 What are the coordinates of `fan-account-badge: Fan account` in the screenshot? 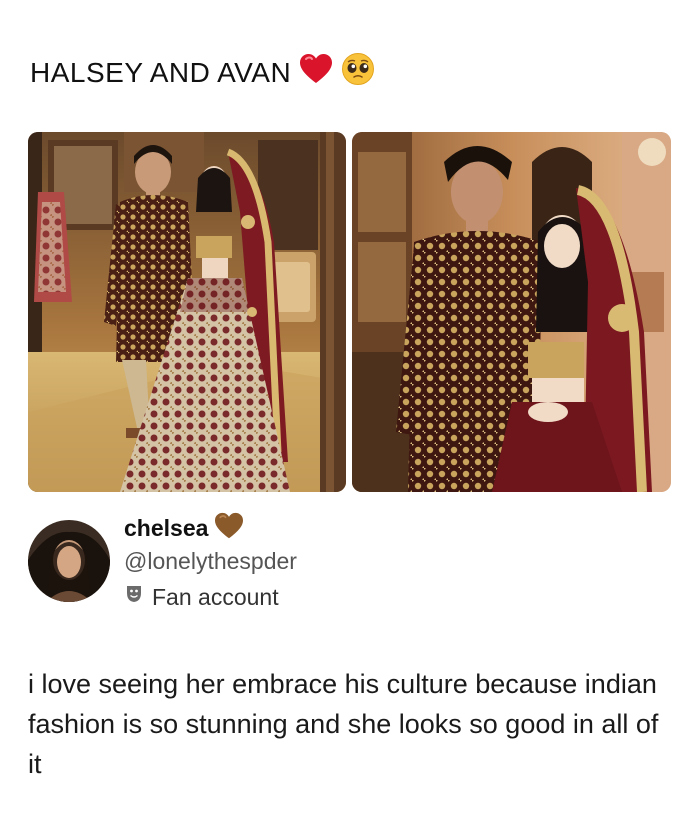 It's located at (210, 597).